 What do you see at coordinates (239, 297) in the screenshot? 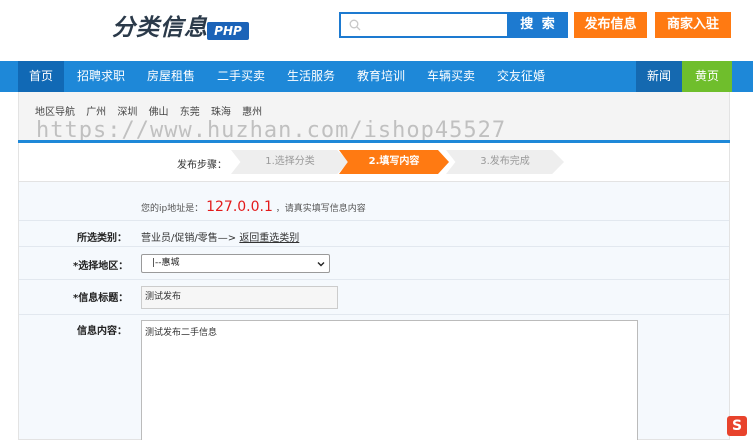
I see `title-input: 测试发布` at bounding box center [239, 297].